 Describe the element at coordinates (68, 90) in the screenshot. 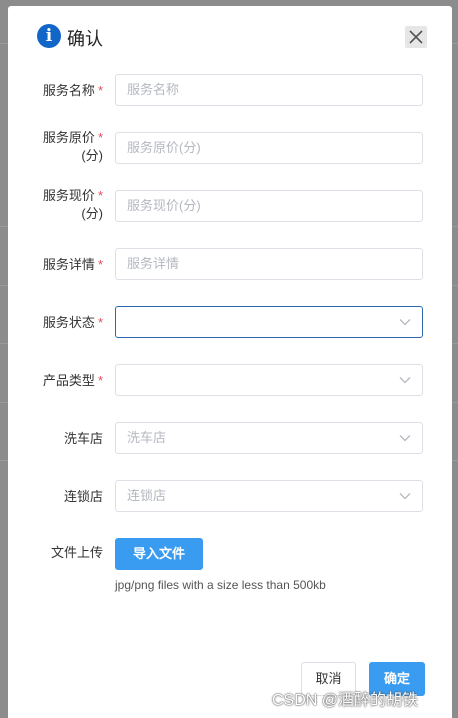

I see `service-name-label-text: 服务名称` at that location.